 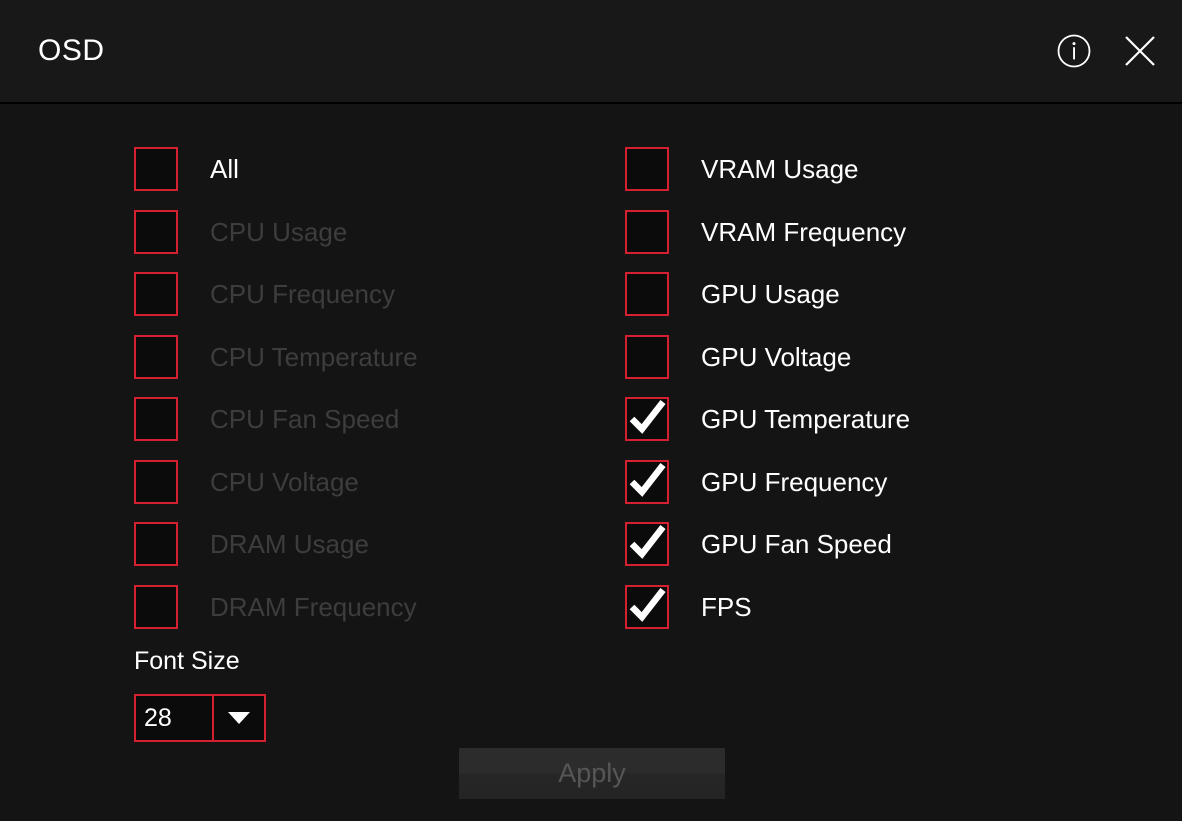 What do you see at coordinates (305, 419) in the screenshot?
I see `checkbox-label: CPU Fan Speed` at bounding box center [305, 419].